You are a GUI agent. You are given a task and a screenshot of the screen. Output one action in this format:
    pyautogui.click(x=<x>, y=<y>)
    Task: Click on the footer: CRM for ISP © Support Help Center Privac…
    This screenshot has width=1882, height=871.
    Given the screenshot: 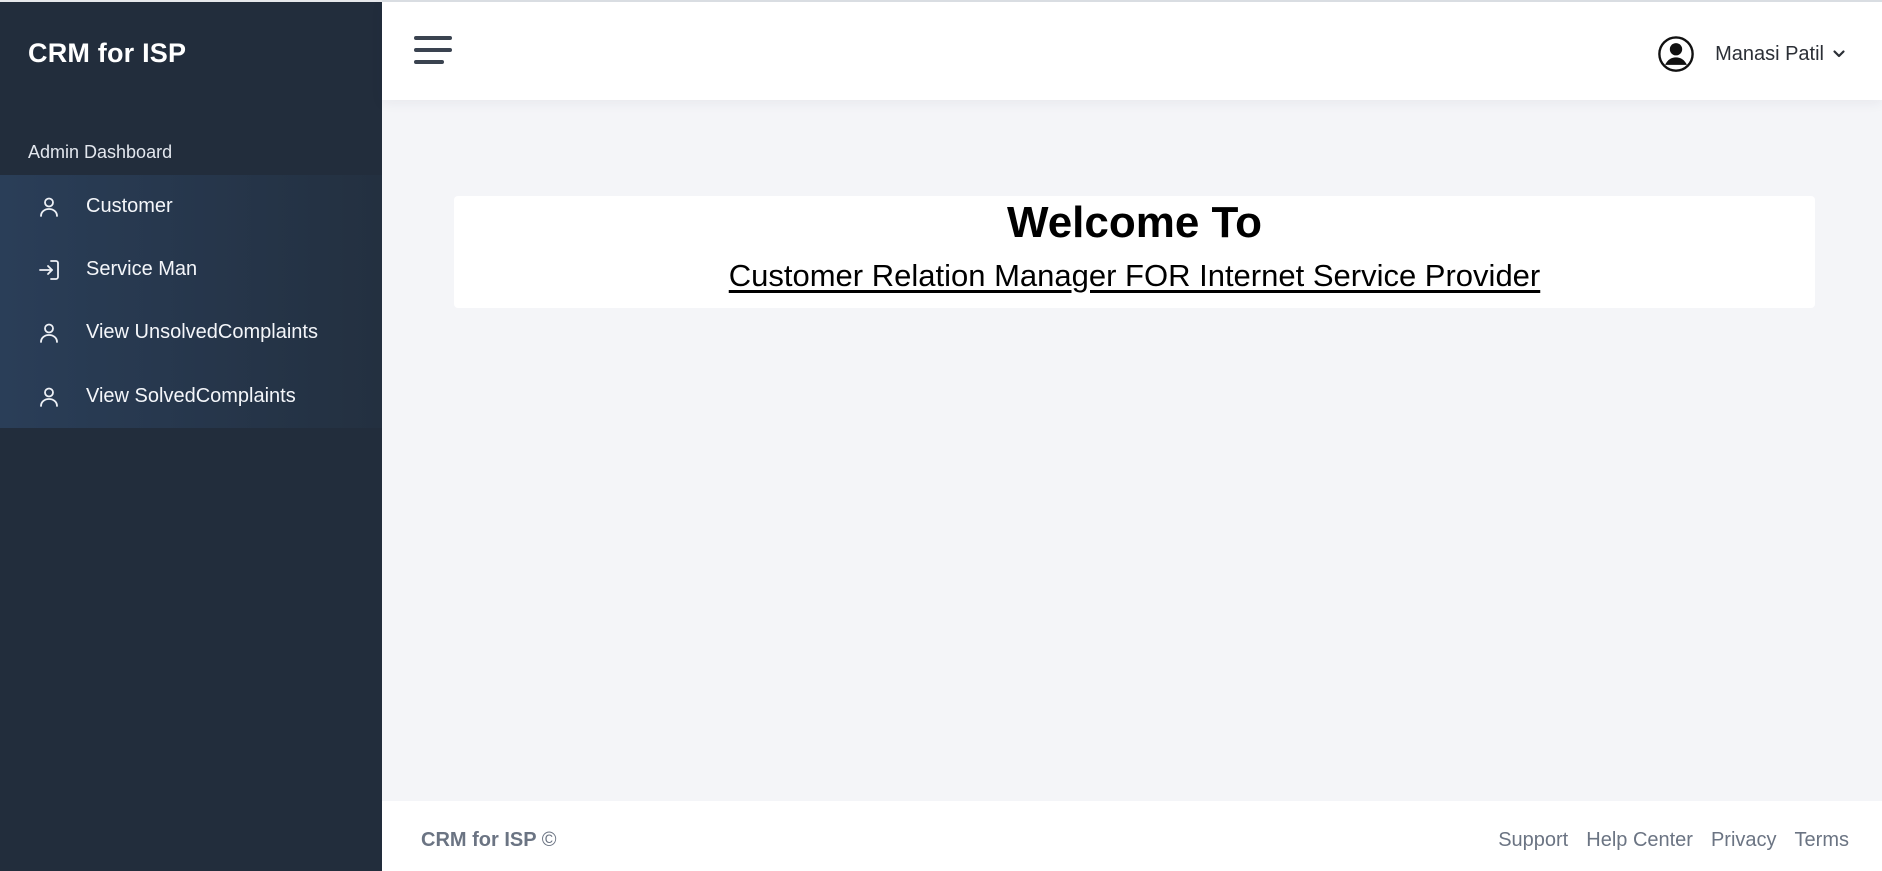 What is the action you would take?
    pyautogui.click(x=1132, y=836)
    